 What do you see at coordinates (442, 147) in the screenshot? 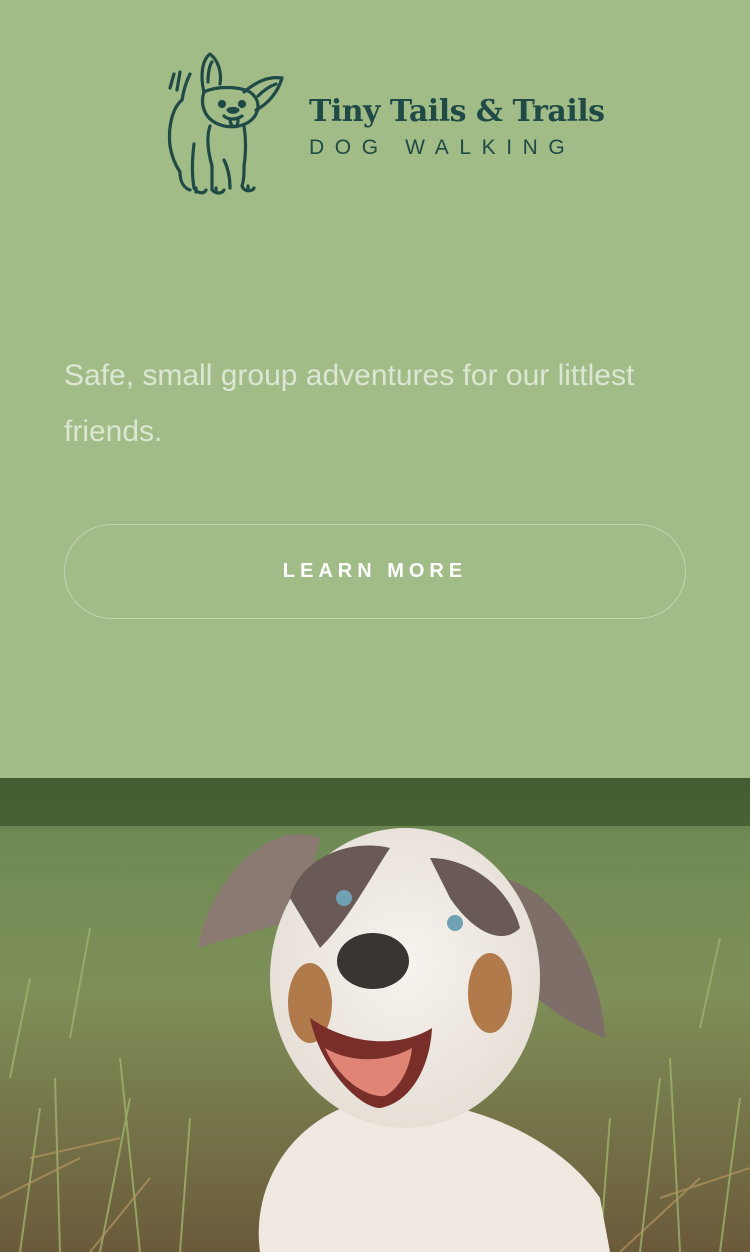
I see `brand-subtitle: DOG WALKING` at bounding box center [442, 147].